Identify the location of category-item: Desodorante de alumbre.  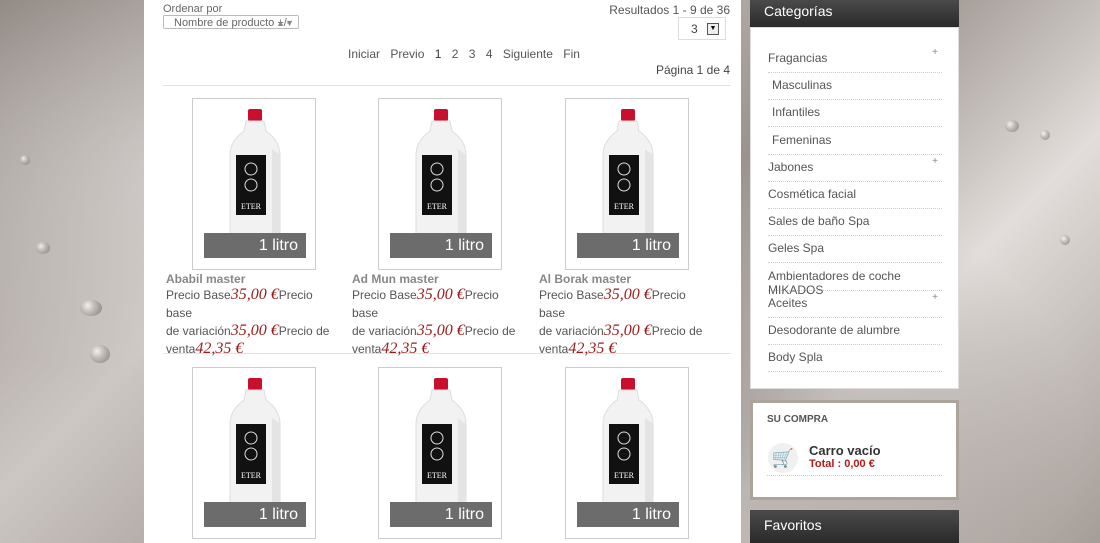
(855, 331).